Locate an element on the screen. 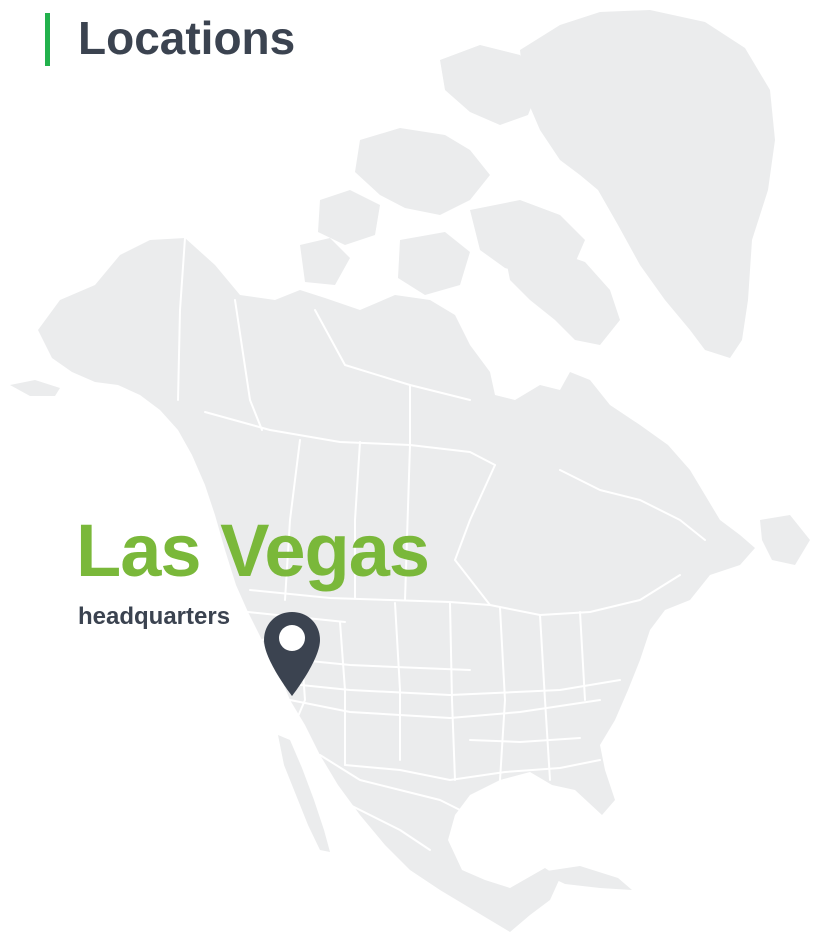 This screenshot has height=943, width=822. page-title: Locations is located at coordinates (187, 38).